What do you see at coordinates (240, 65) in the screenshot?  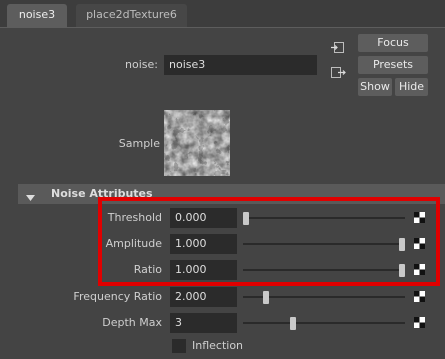 I see `node-name-field: noise3` at bounding box center [240, 65].